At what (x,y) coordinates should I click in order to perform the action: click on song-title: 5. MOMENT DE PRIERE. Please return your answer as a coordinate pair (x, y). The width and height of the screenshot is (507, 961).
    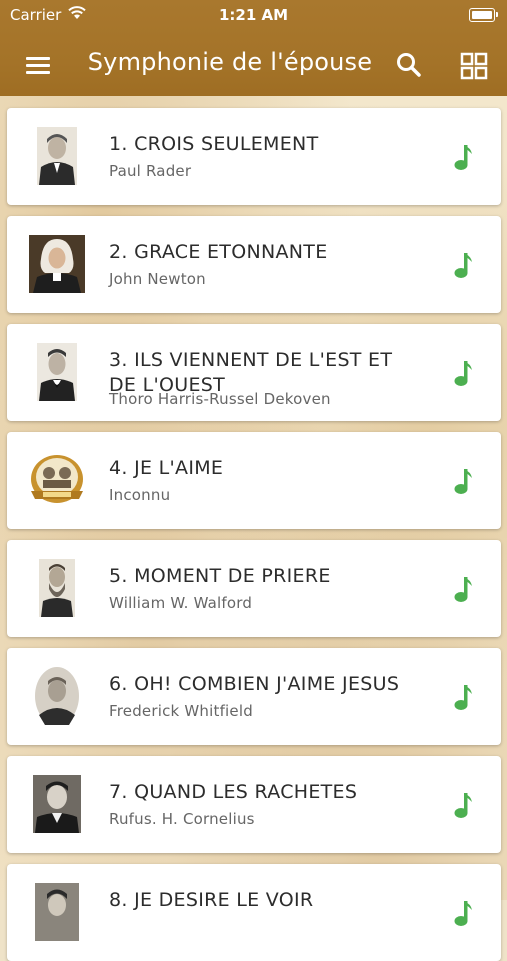
    Looking at the image, I should click on (220, 576).